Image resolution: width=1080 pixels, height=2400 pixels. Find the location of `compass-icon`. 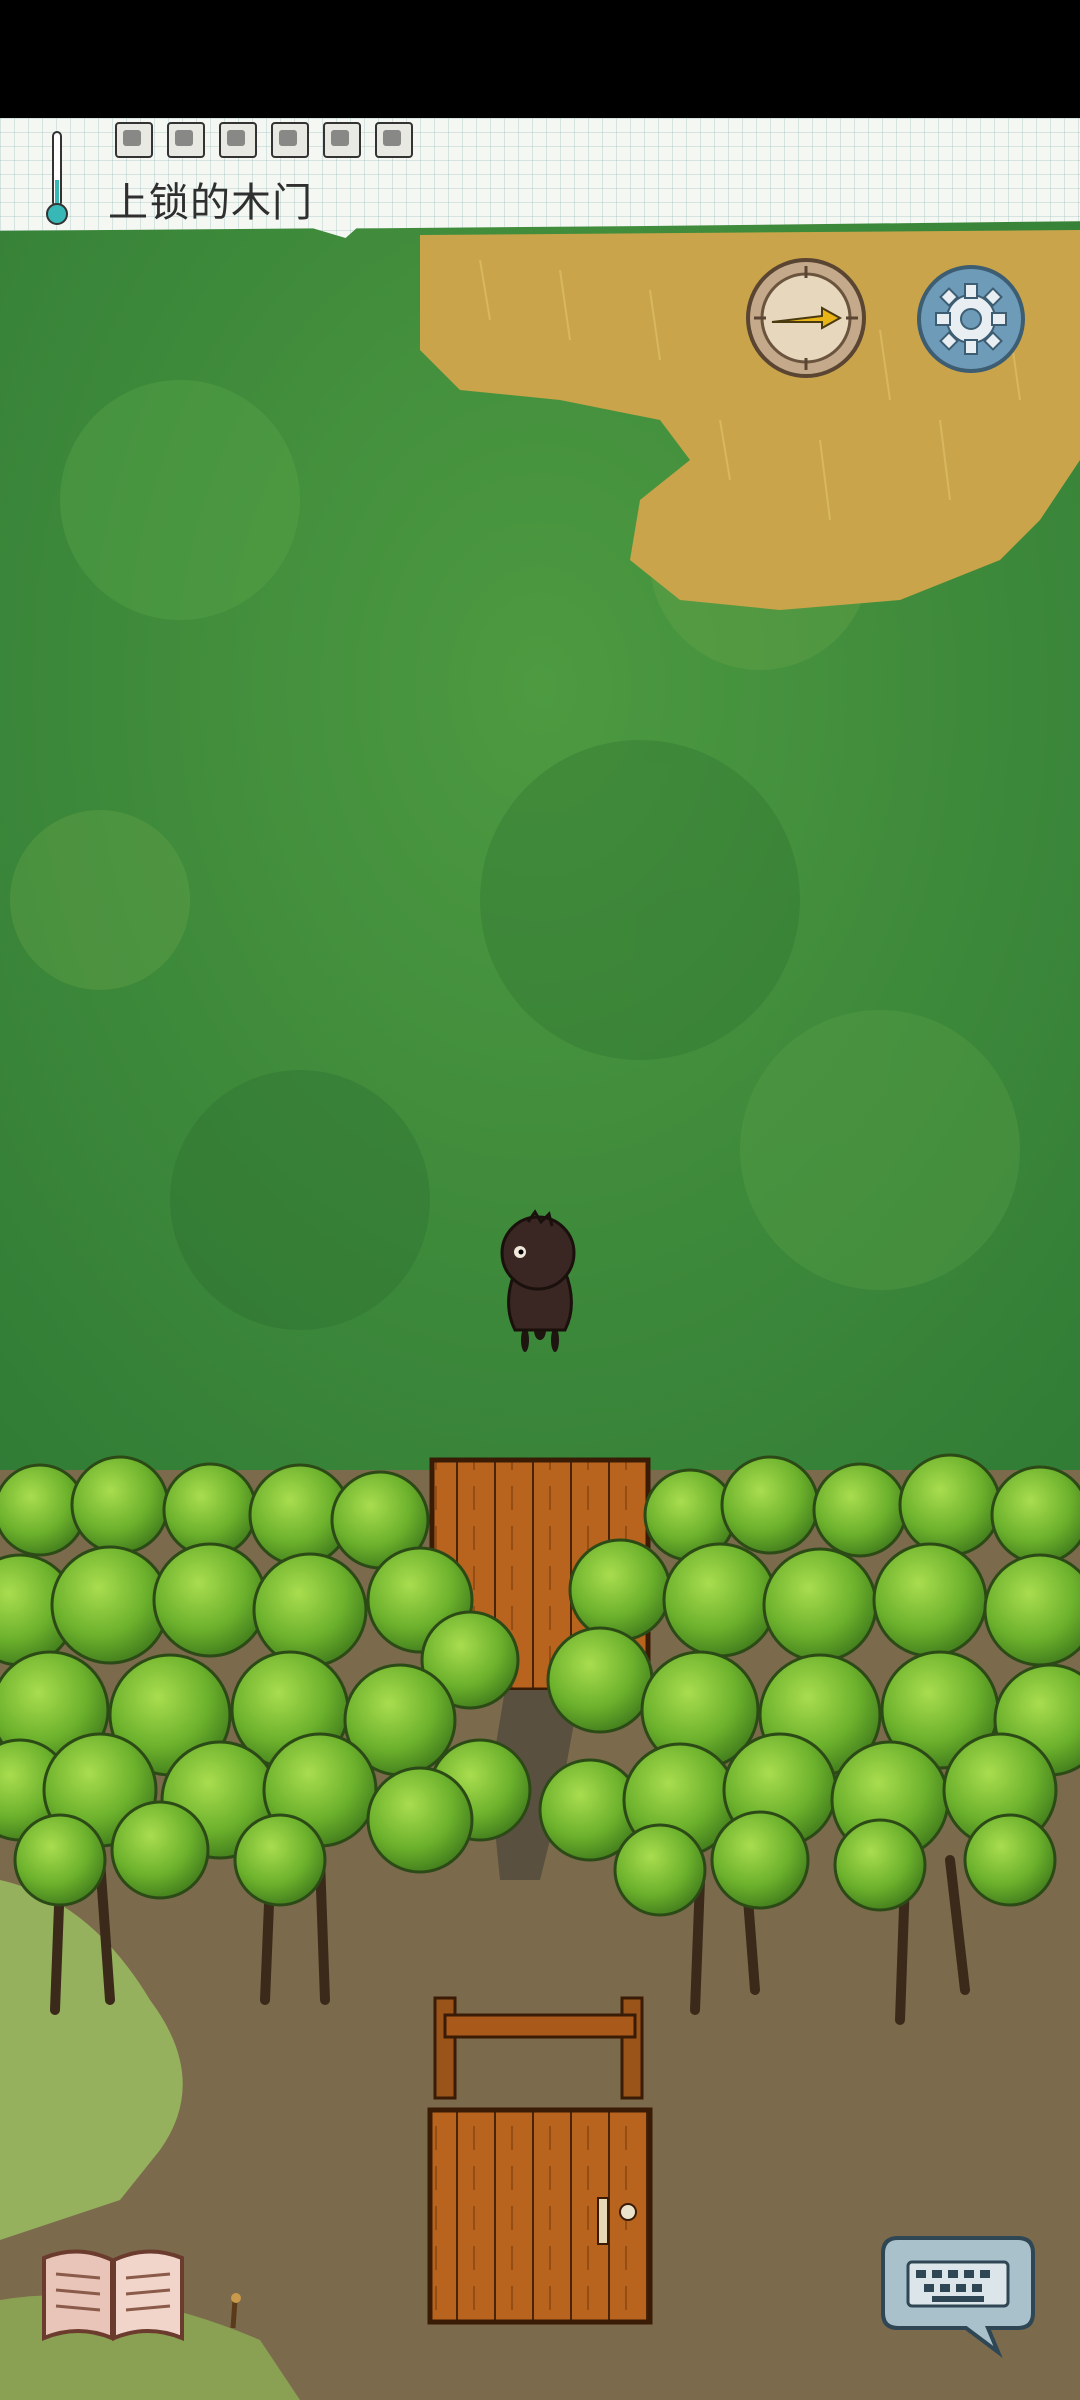

compass-icon is located at coordinates (806, 318).